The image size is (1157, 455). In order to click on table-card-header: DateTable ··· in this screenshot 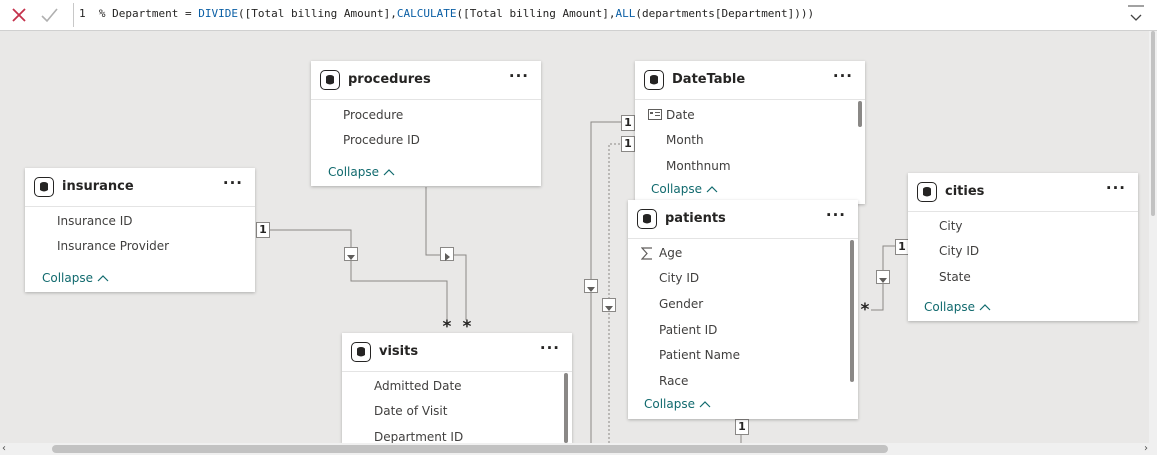, I will do `click(750, 80)`.